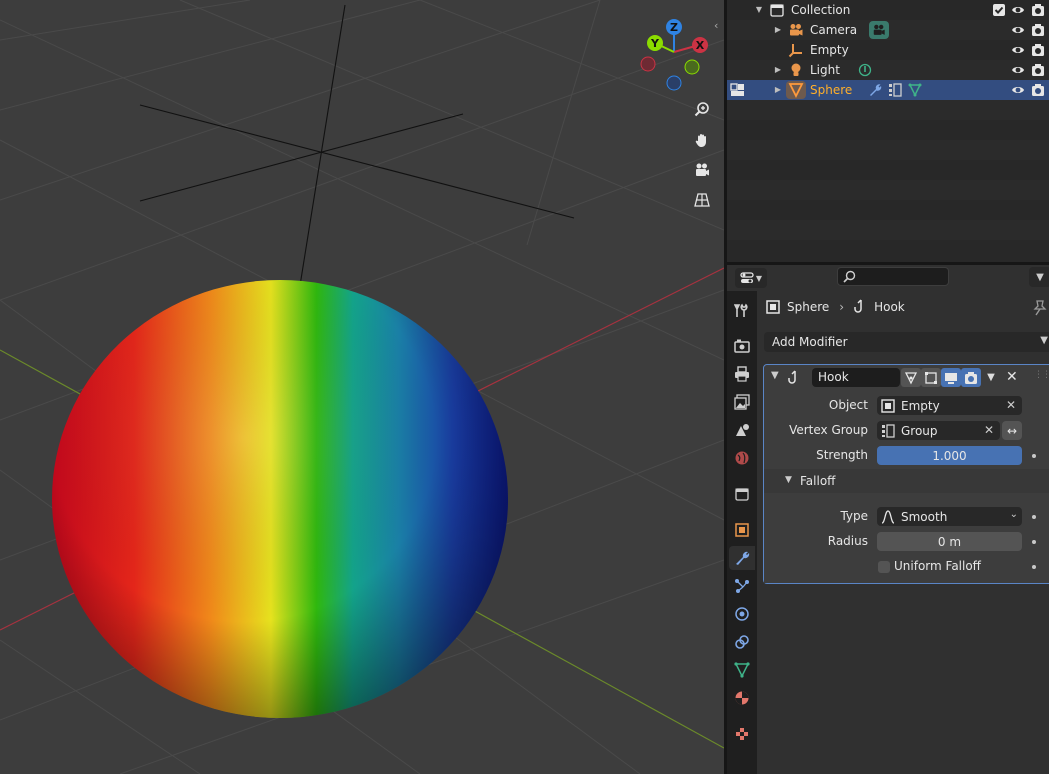  Describe the element at coordinates (742, 614) in the screenshot. I see `tab-physics` at that location.